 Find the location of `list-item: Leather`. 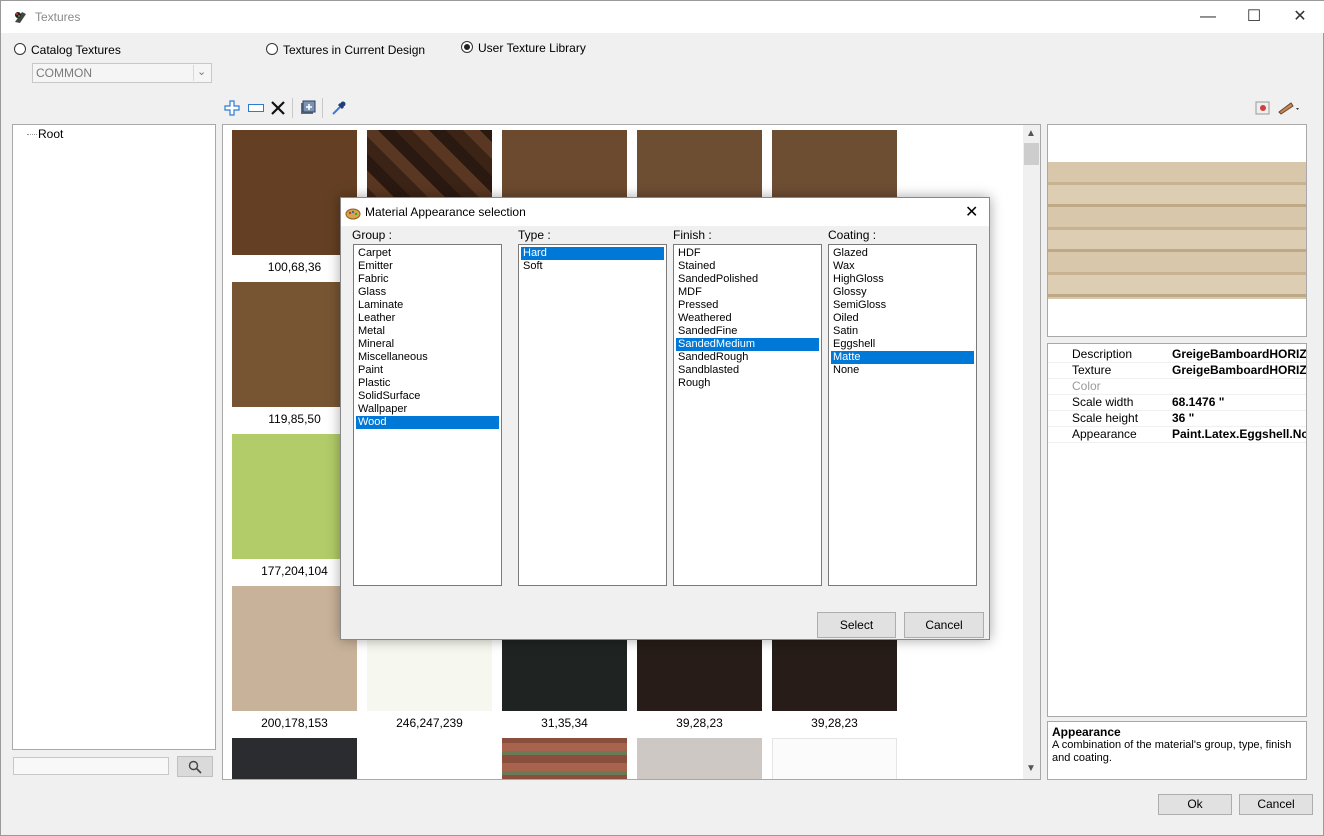

list-item: Leather is located at coordinates (427, 318).